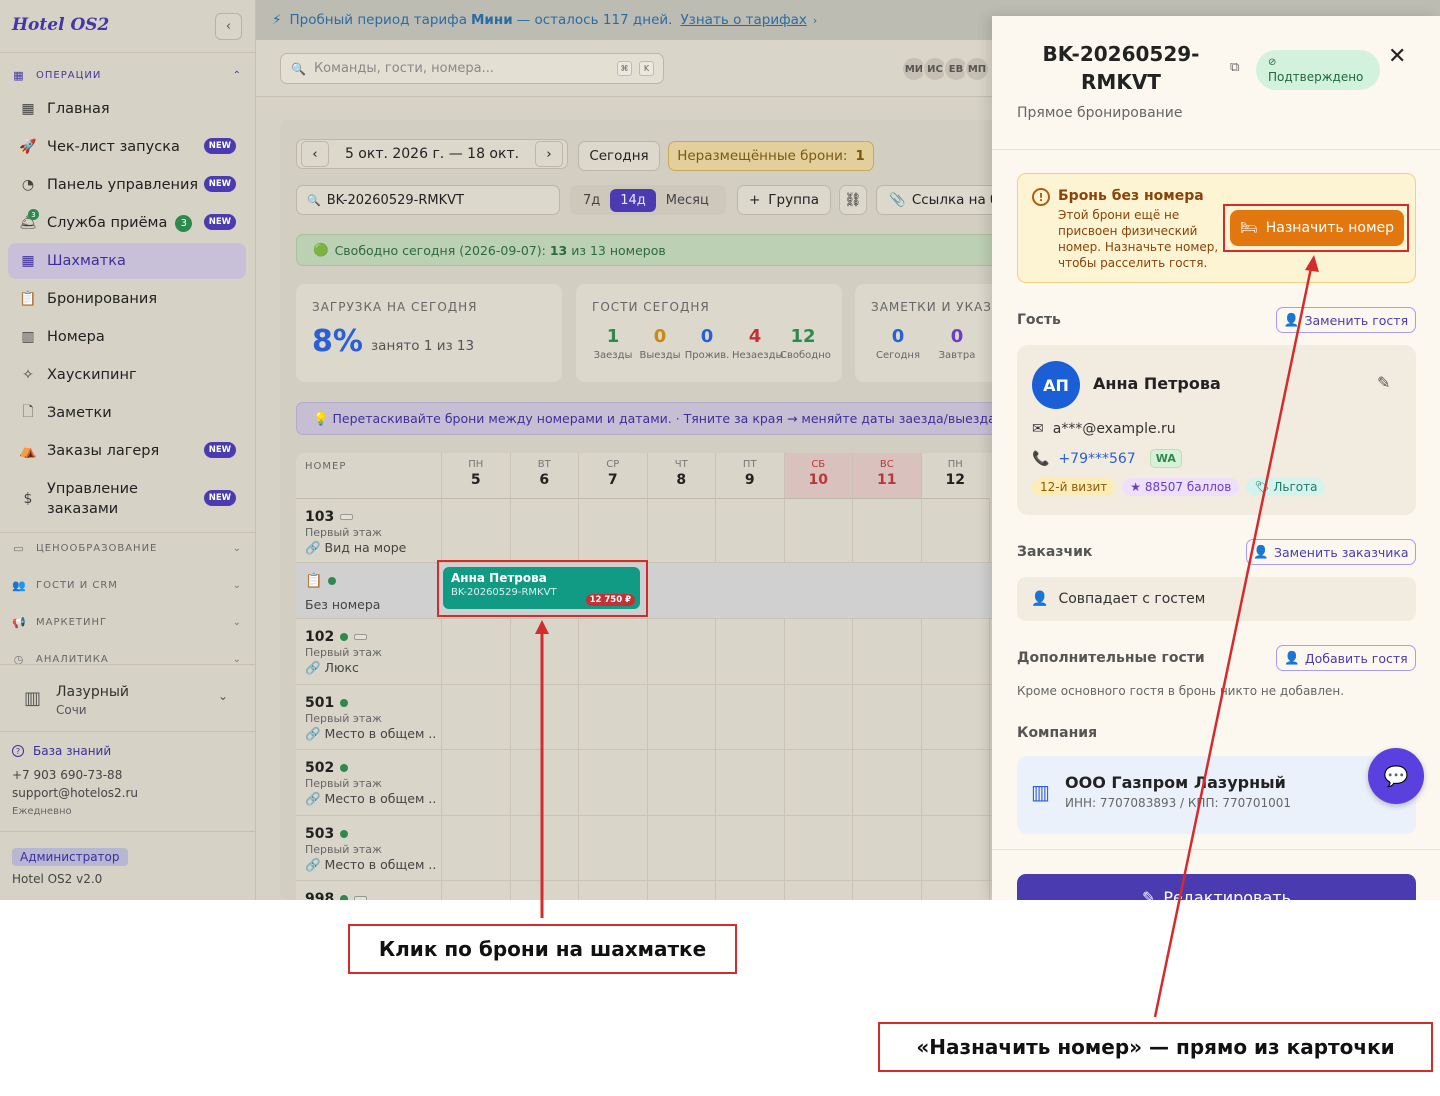 The width and height of the screenshot is (1440, 1096). I want to click on callout-text: Клик по брони на шахматке, so click(542, 949).